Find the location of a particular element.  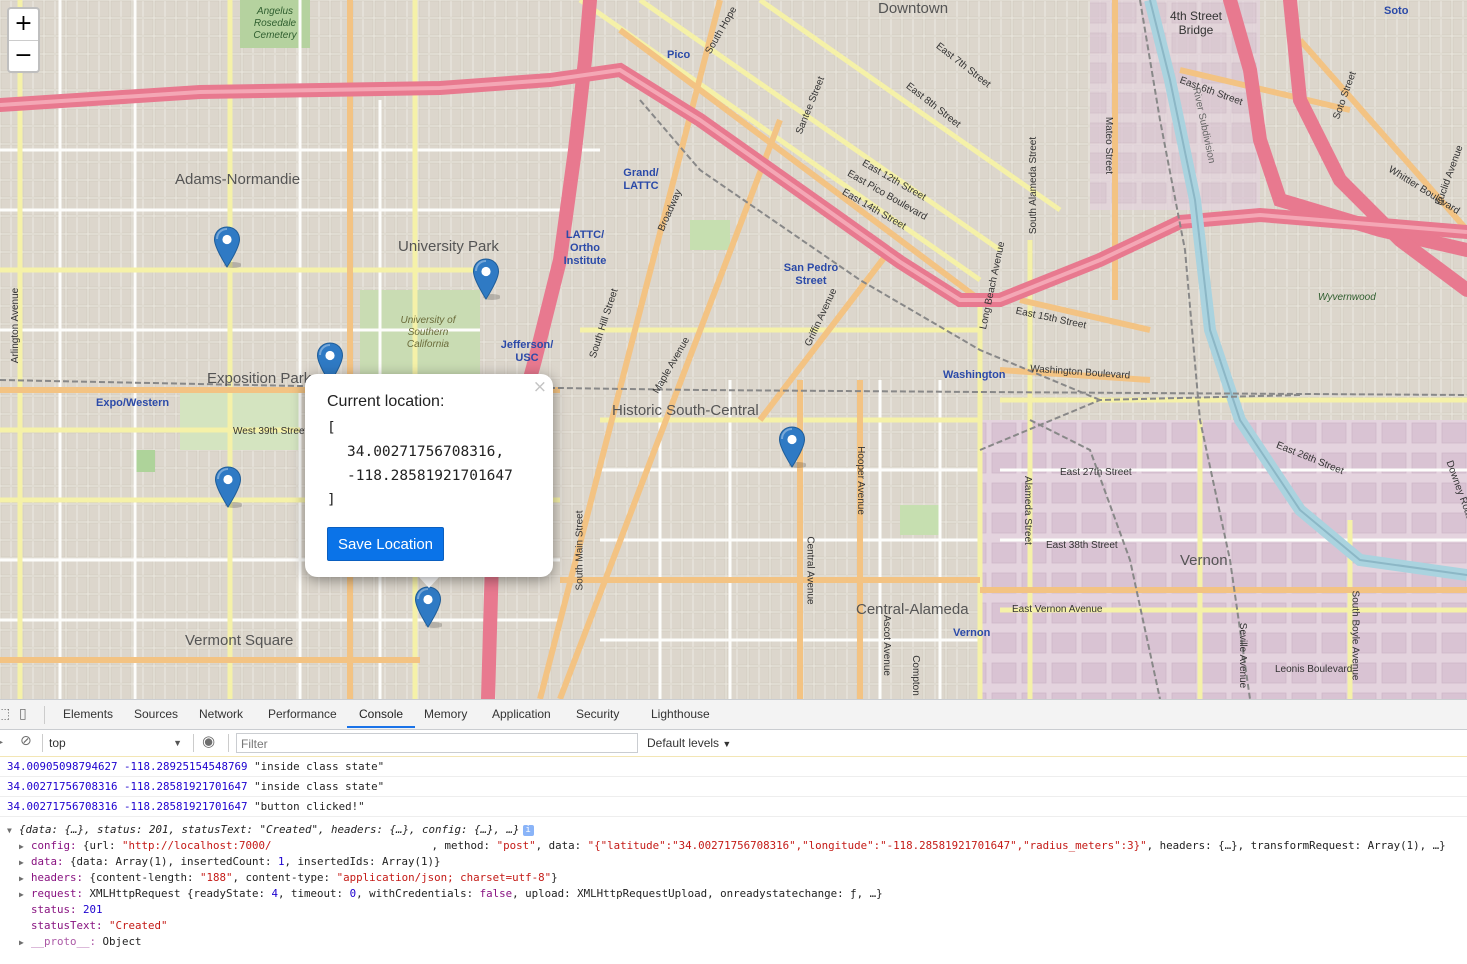

station-label-grand-lattc: Grand/ LATTC is located at coordinates (641, 179).